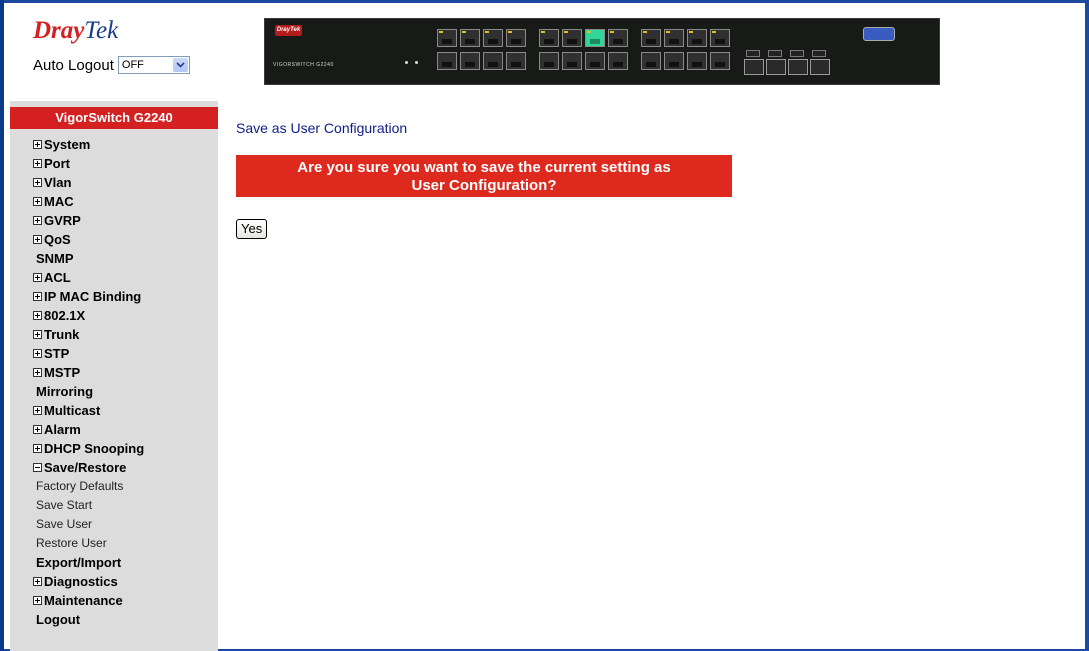  Describe the element at coordinates (484, 185) in the screenshot. I see `confirmation-text-line2: User Configuration?` at that location.